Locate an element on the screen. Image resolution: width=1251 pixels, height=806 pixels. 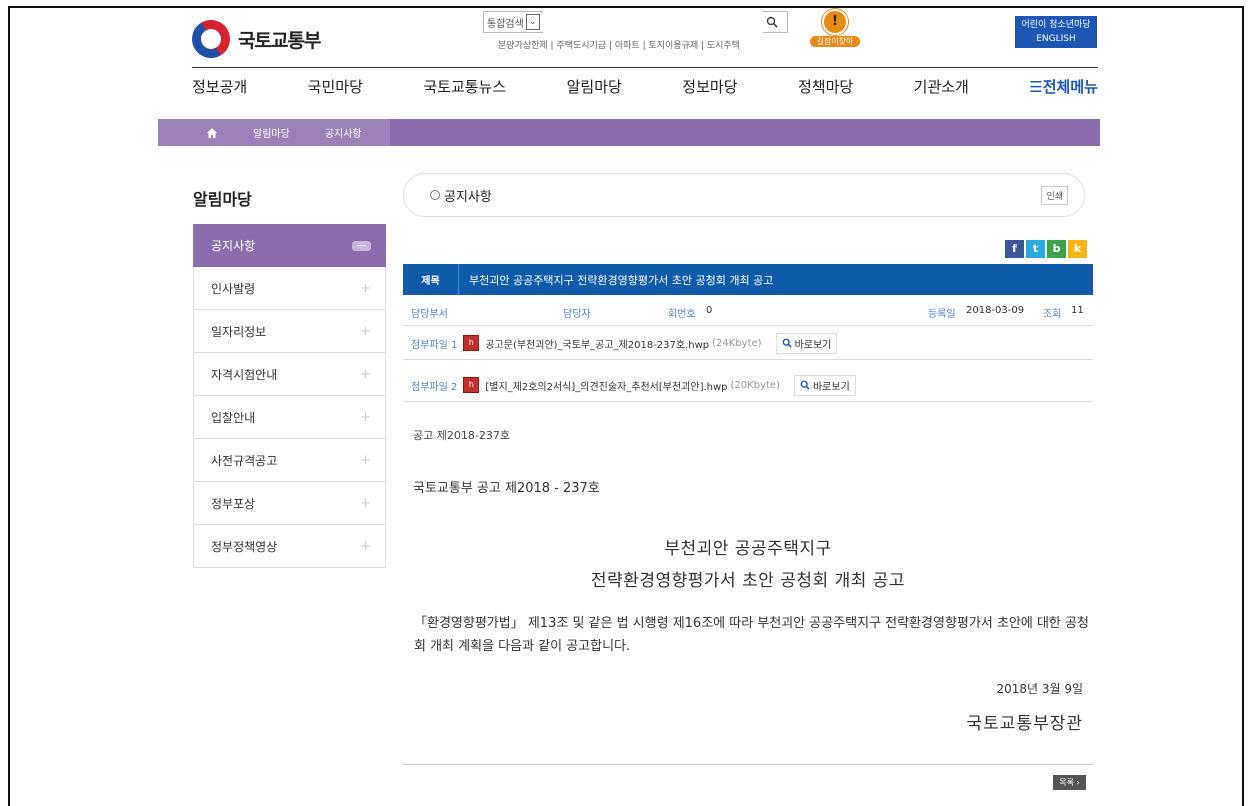
print-button: 인쇄 is located at coordinates (1054, 195).